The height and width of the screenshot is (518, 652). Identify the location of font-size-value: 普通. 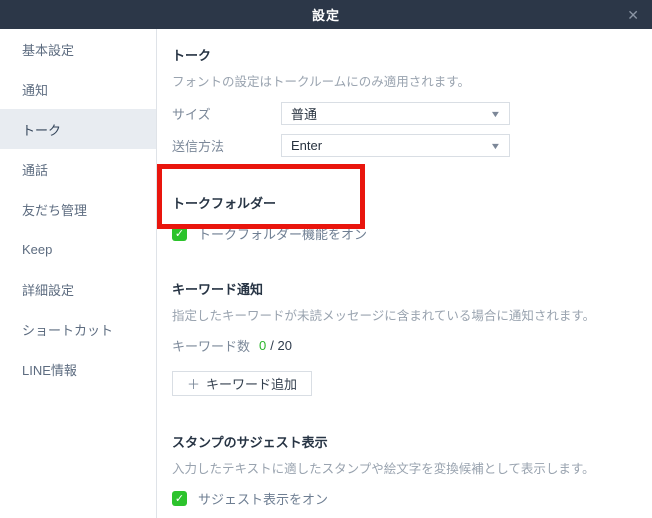
(304, 114).